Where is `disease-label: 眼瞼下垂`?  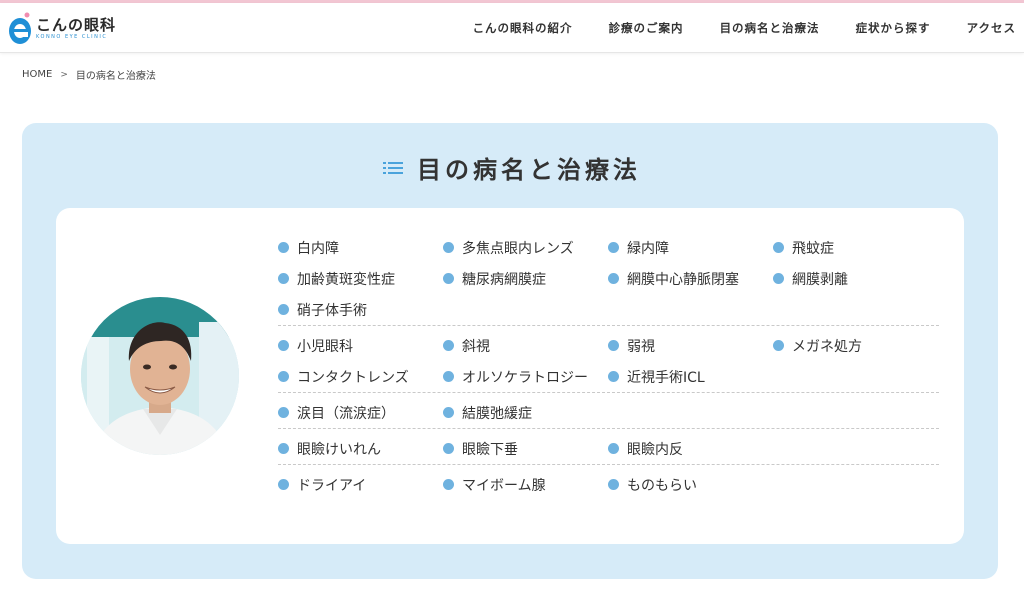 disease-label: 眼瞼下垂 is located at coordinates (490, 449).